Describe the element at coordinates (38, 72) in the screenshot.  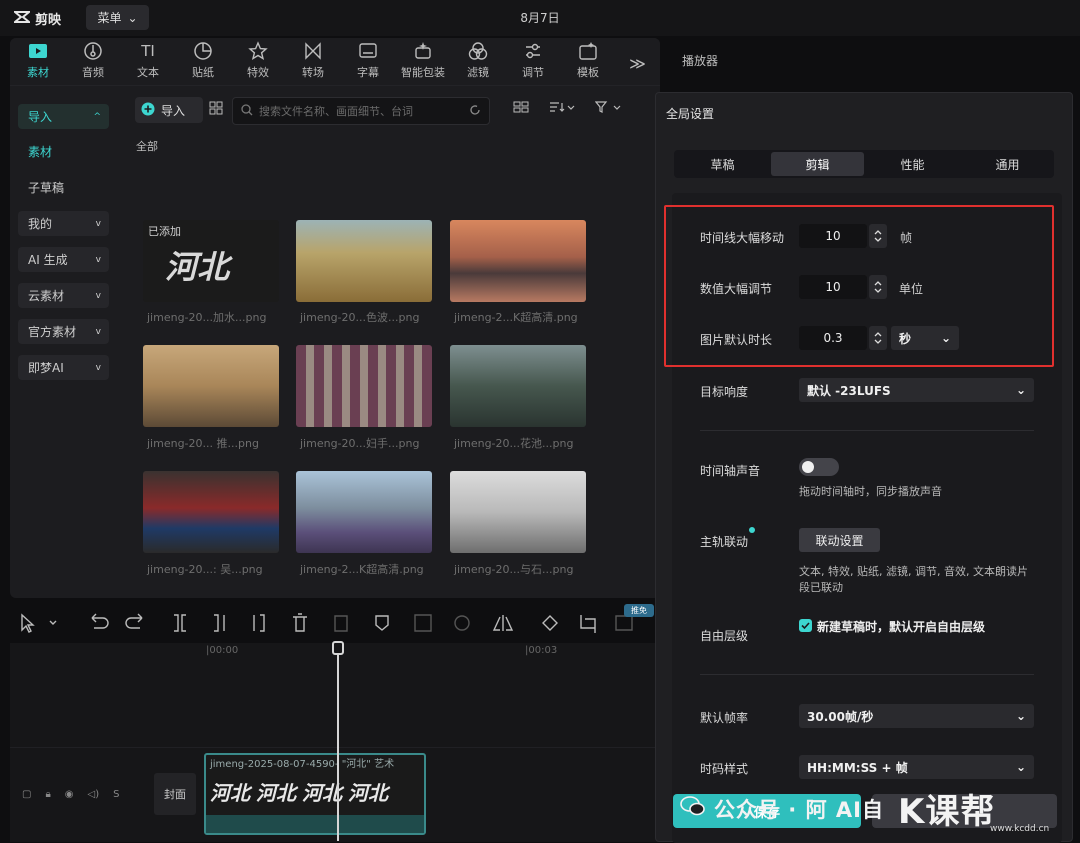
I see `tab-label: 素材` at that location.